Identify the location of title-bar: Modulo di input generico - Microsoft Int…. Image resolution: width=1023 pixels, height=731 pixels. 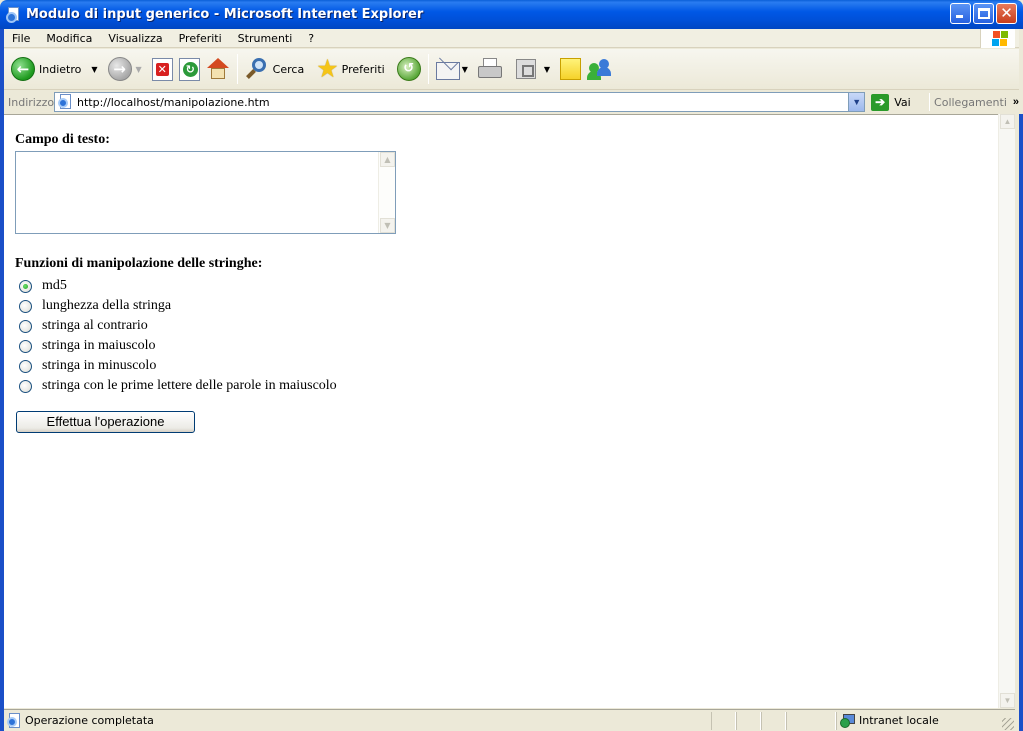
(511, 14).